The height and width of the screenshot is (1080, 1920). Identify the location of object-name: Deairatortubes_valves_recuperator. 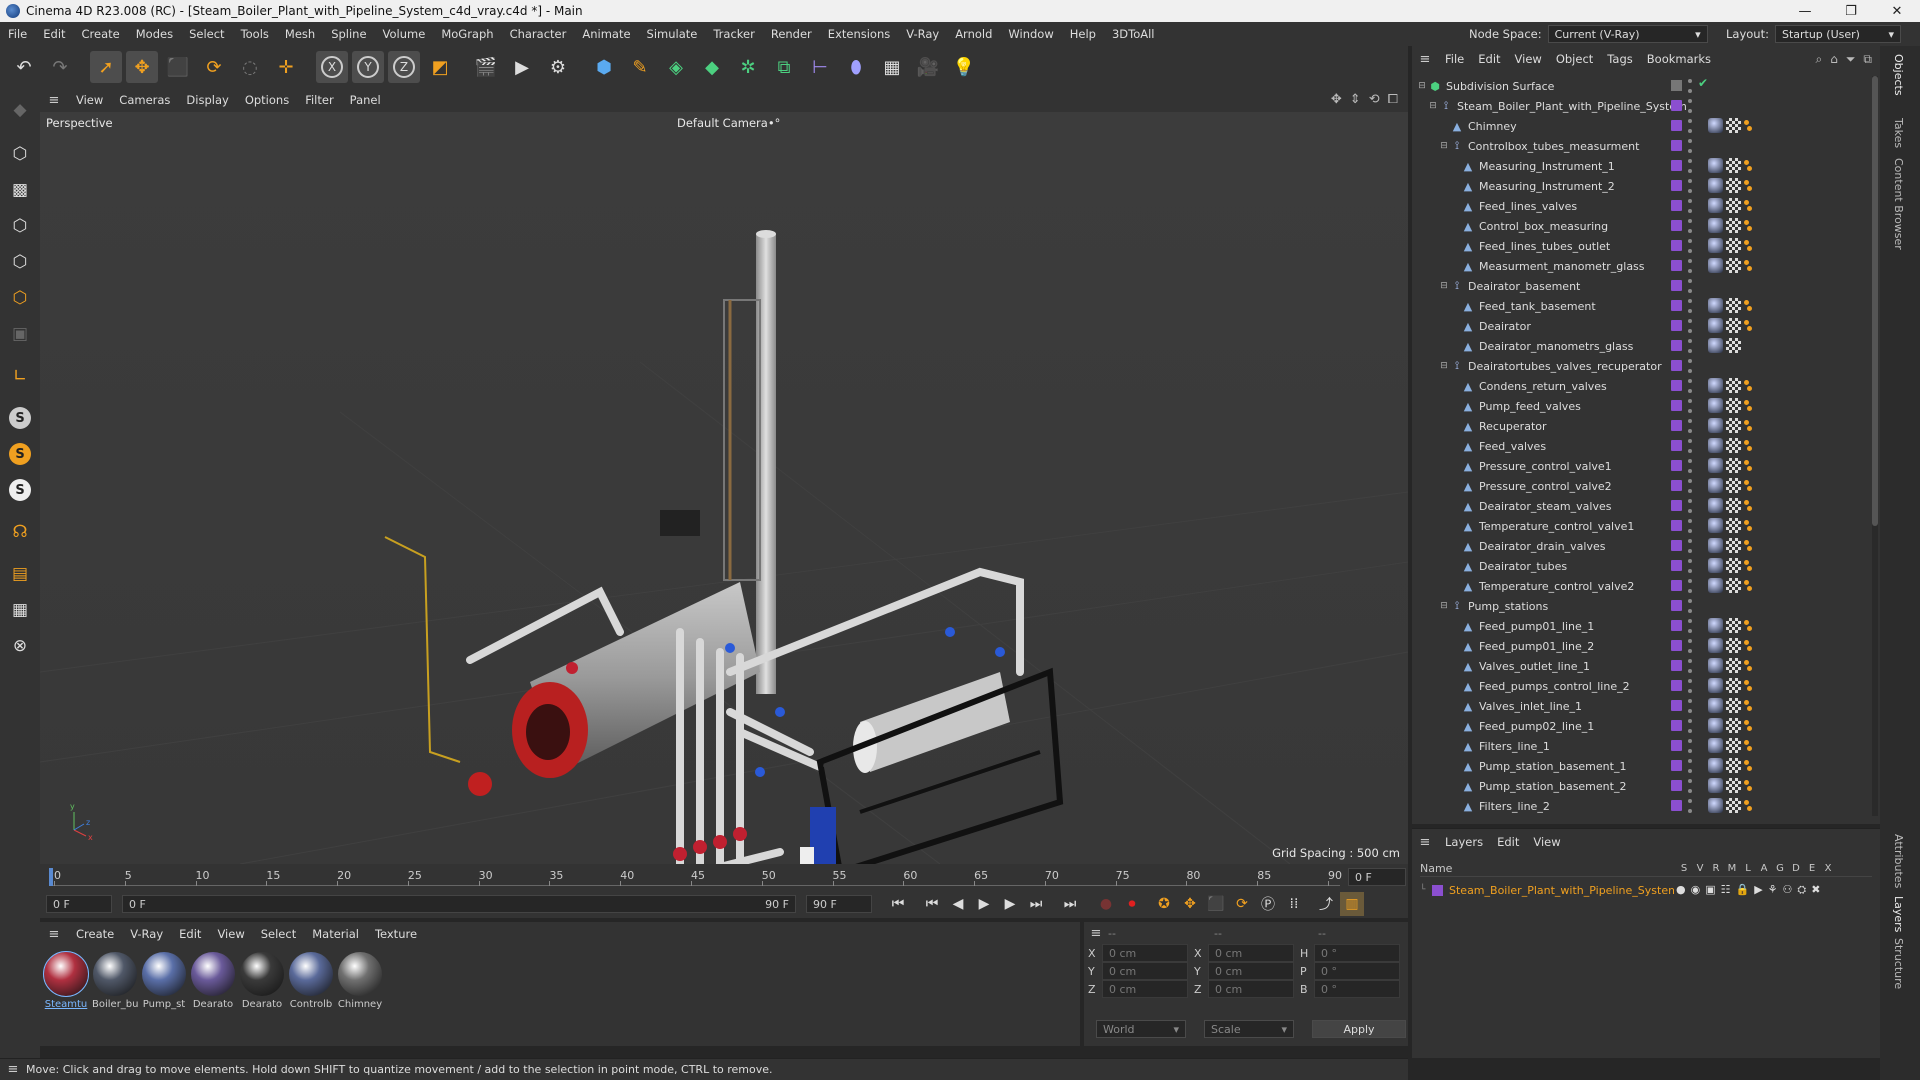
(1565, 366).